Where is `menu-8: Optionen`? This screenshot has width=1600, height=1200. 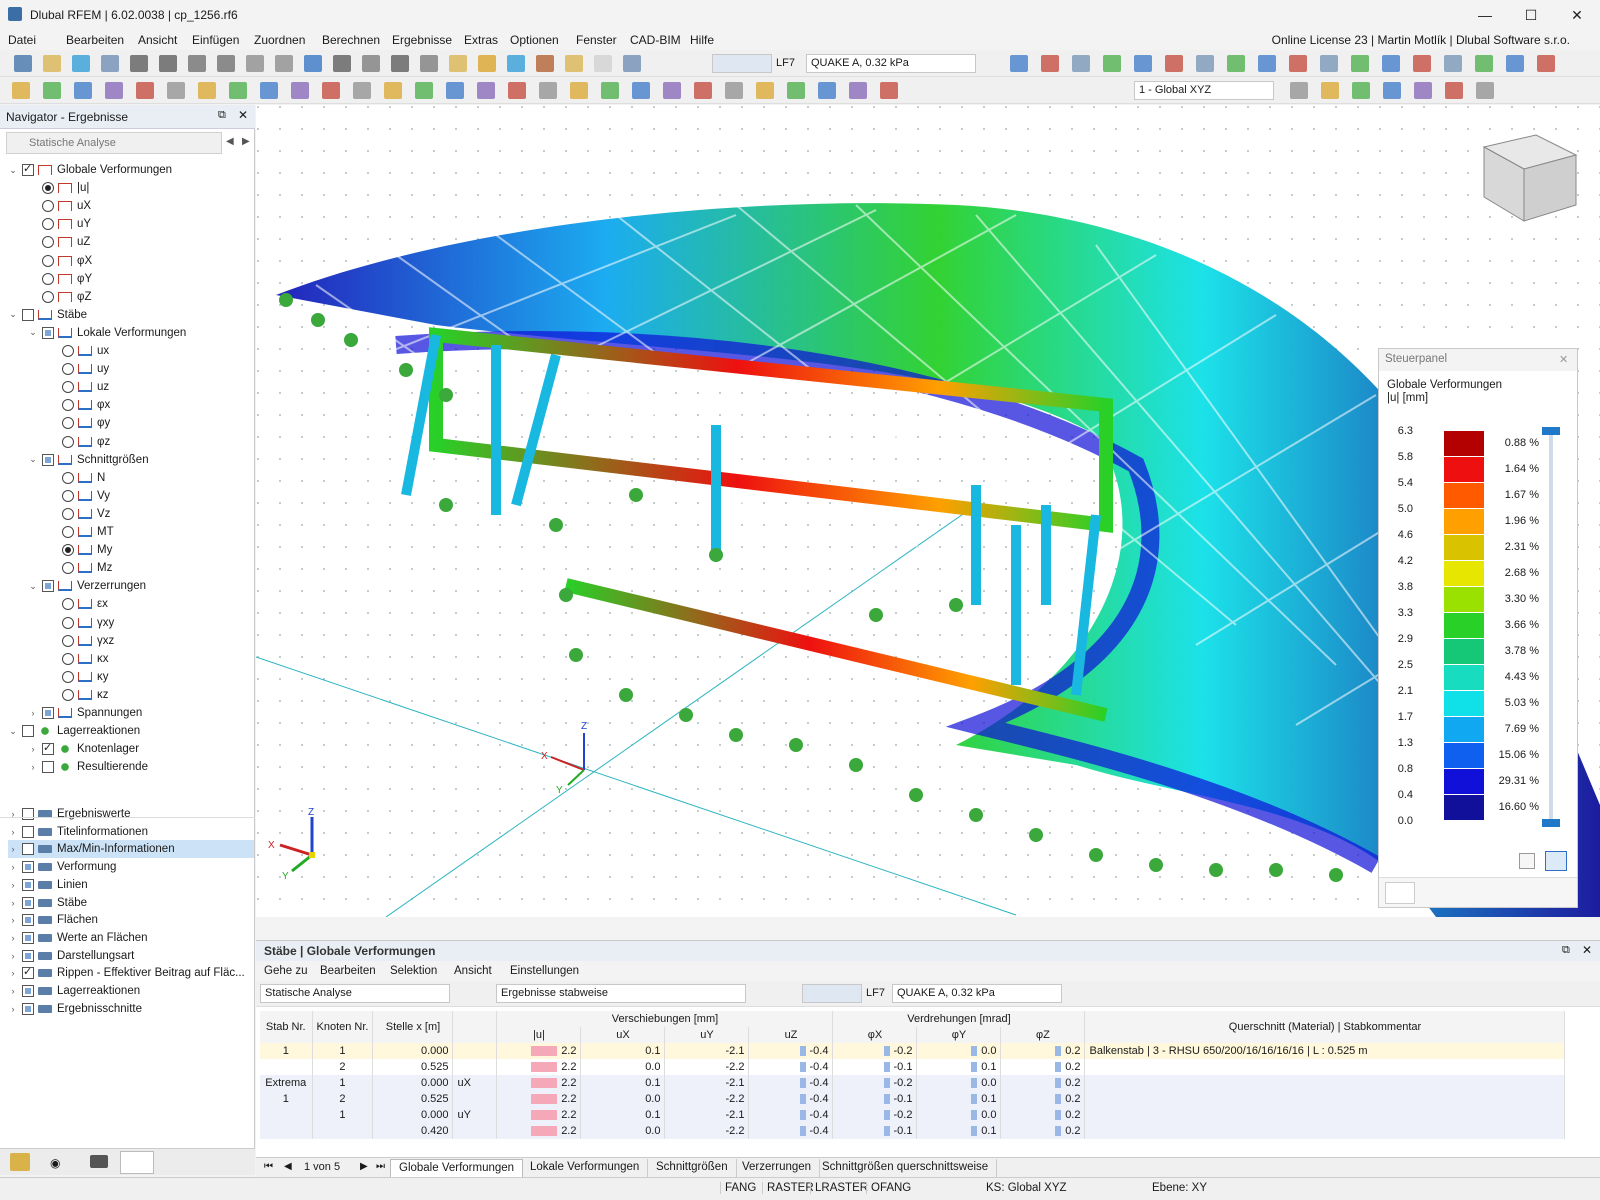 menu-8: Optionen is located at coordinates (534, 40).